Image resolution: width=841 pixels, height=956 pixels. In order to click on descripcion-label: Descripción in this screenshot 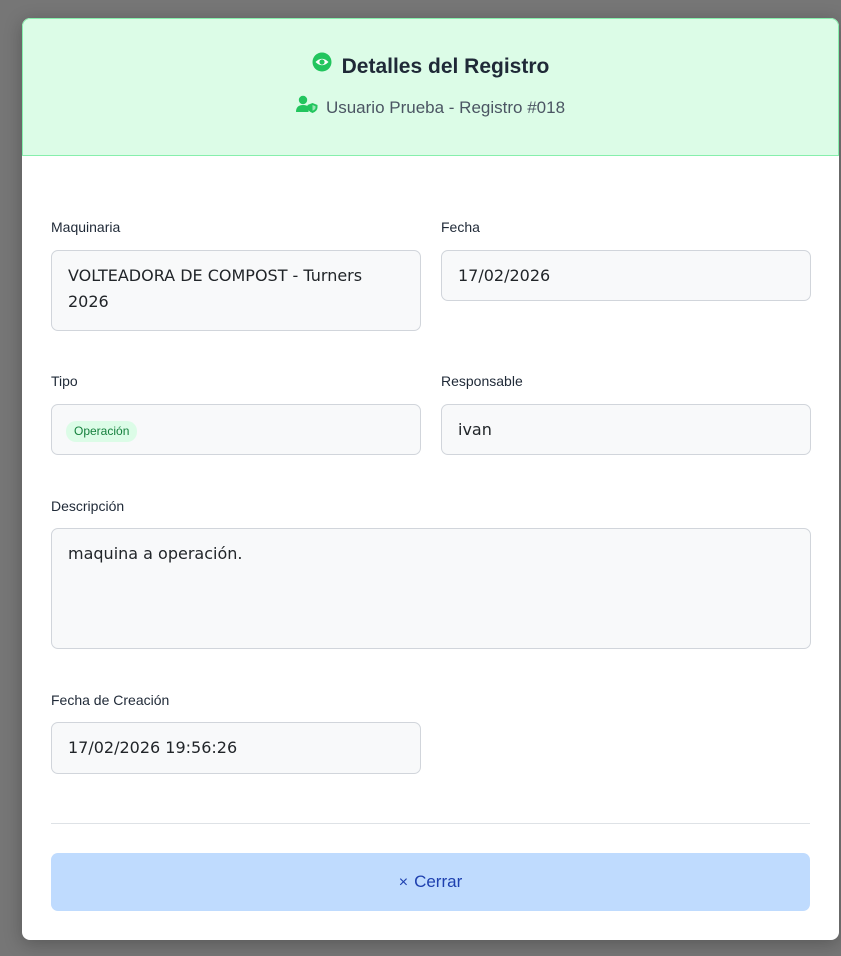, I will do `click(88, 506)`.